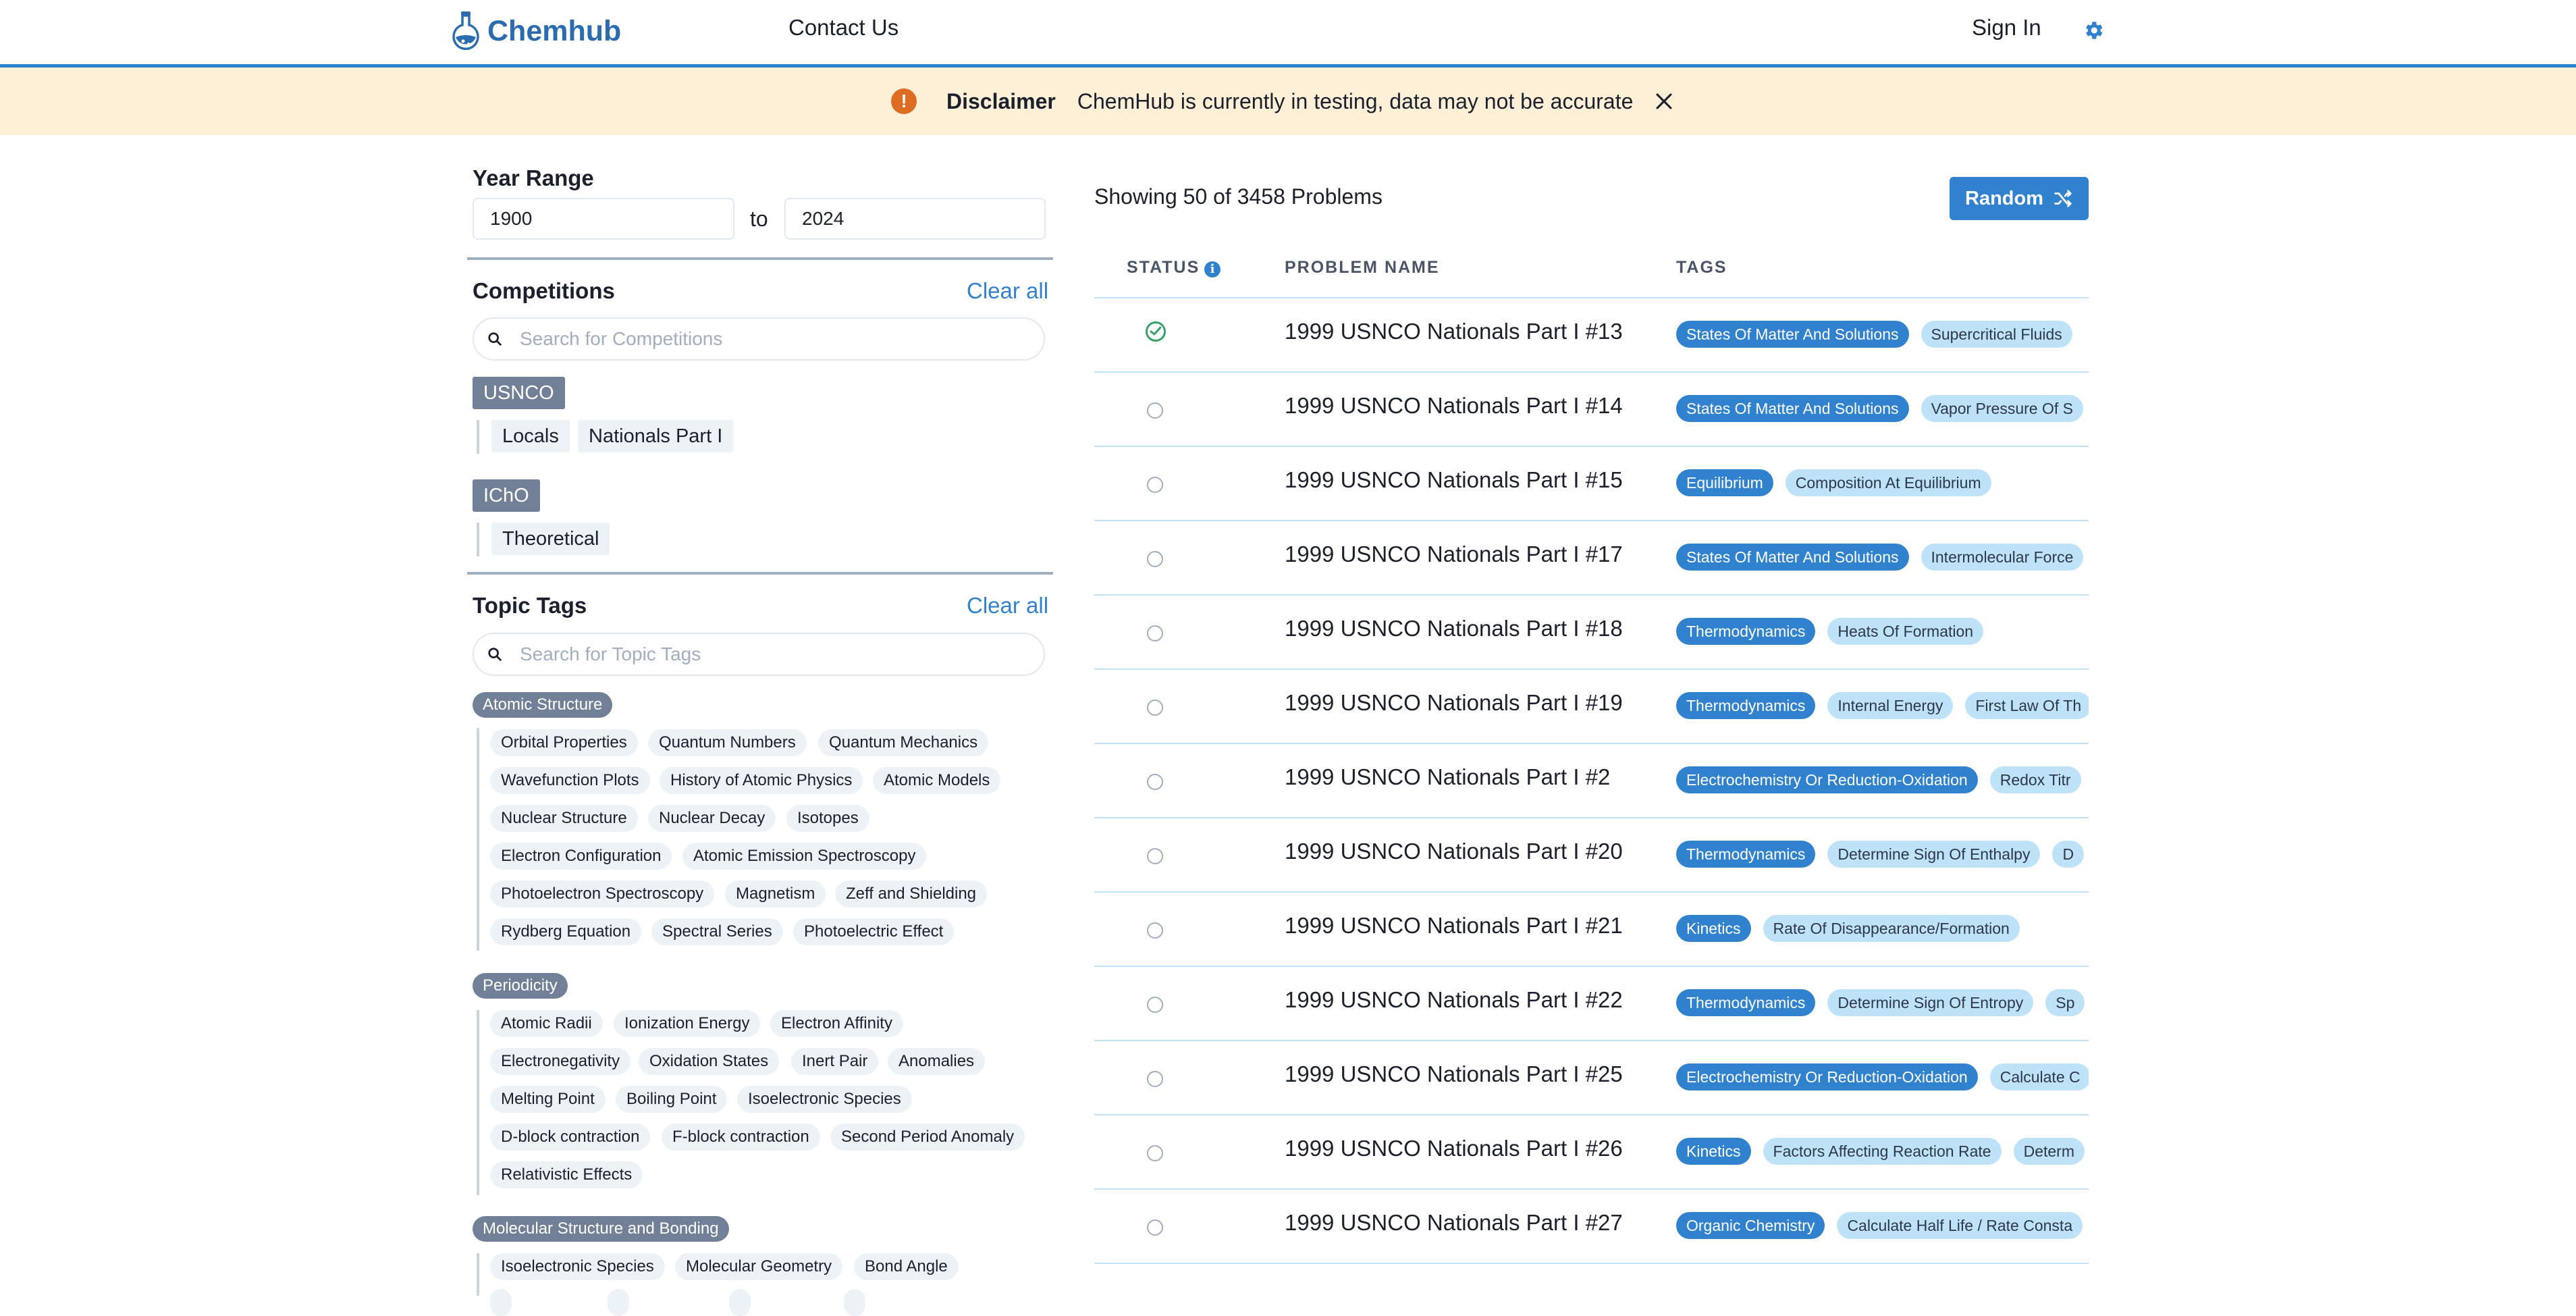 Image resolution: width=2576 pixels, height=1316 pixels. What do you see at coordinates (804, 856) in the screenshot?
I see `topic-tag: Atomic Emission Spectroscopy` at bounding box center [804, 856].